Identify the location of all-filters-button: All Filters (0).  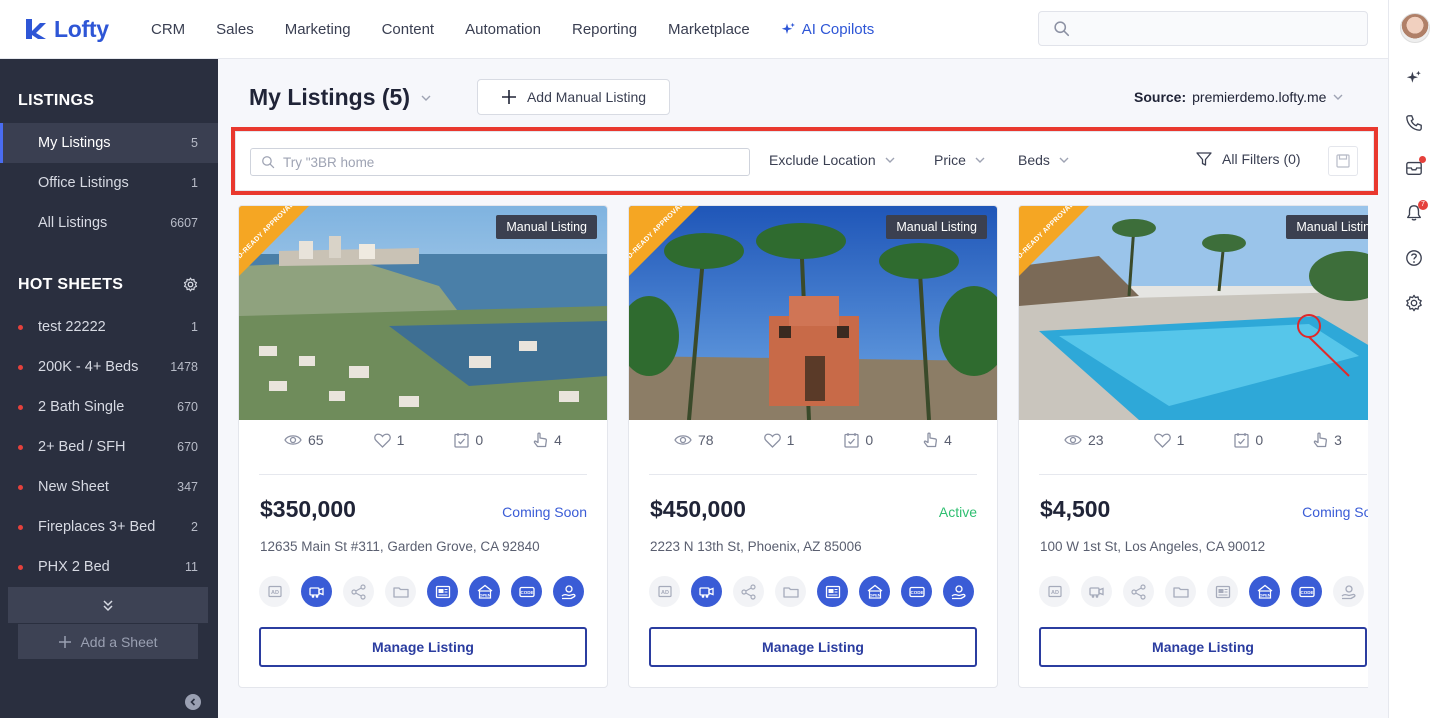
(1248, 159).